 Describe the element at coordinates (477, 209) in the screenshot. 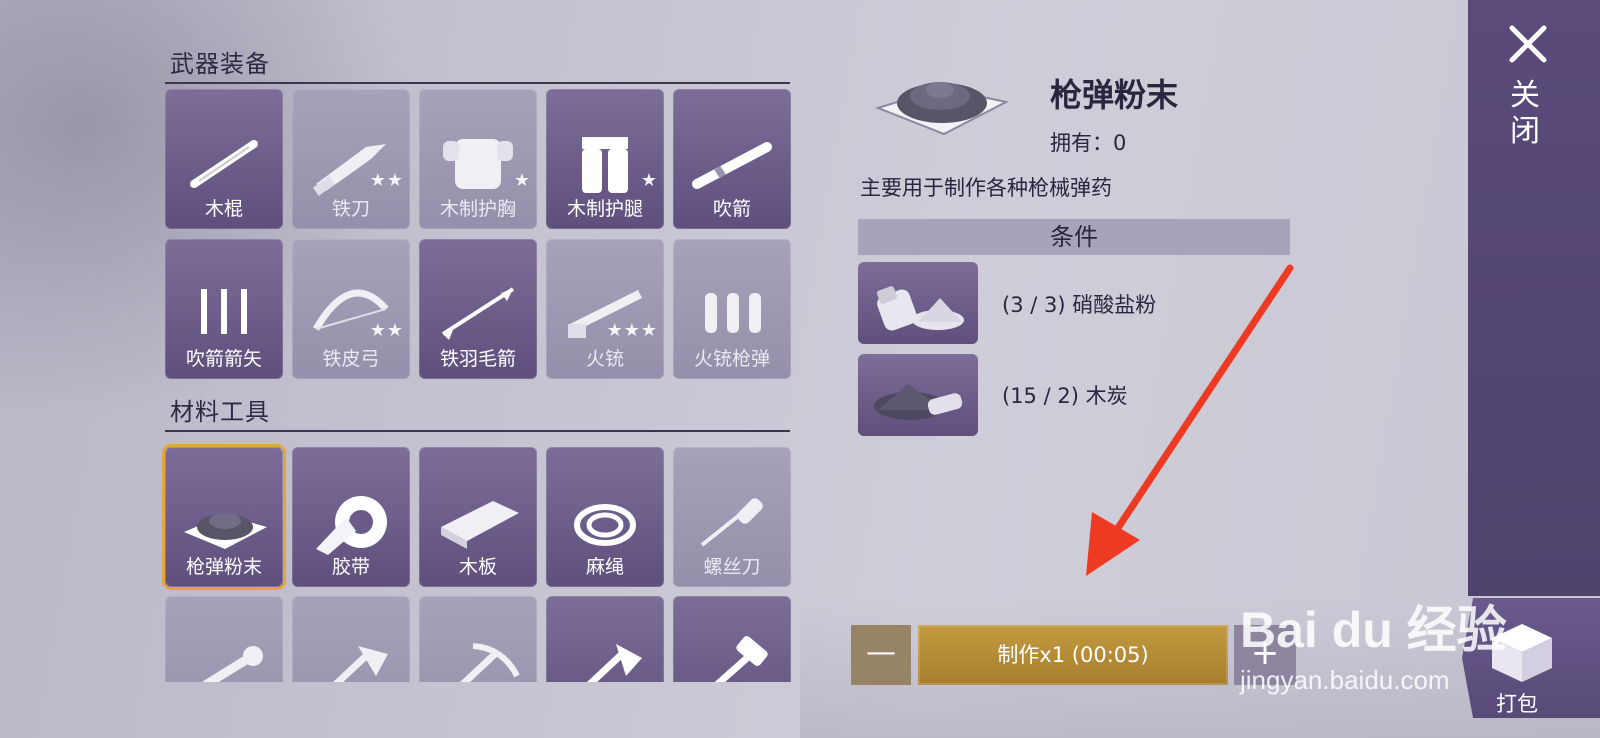

I see `item-label: 木制护胸` at that location.